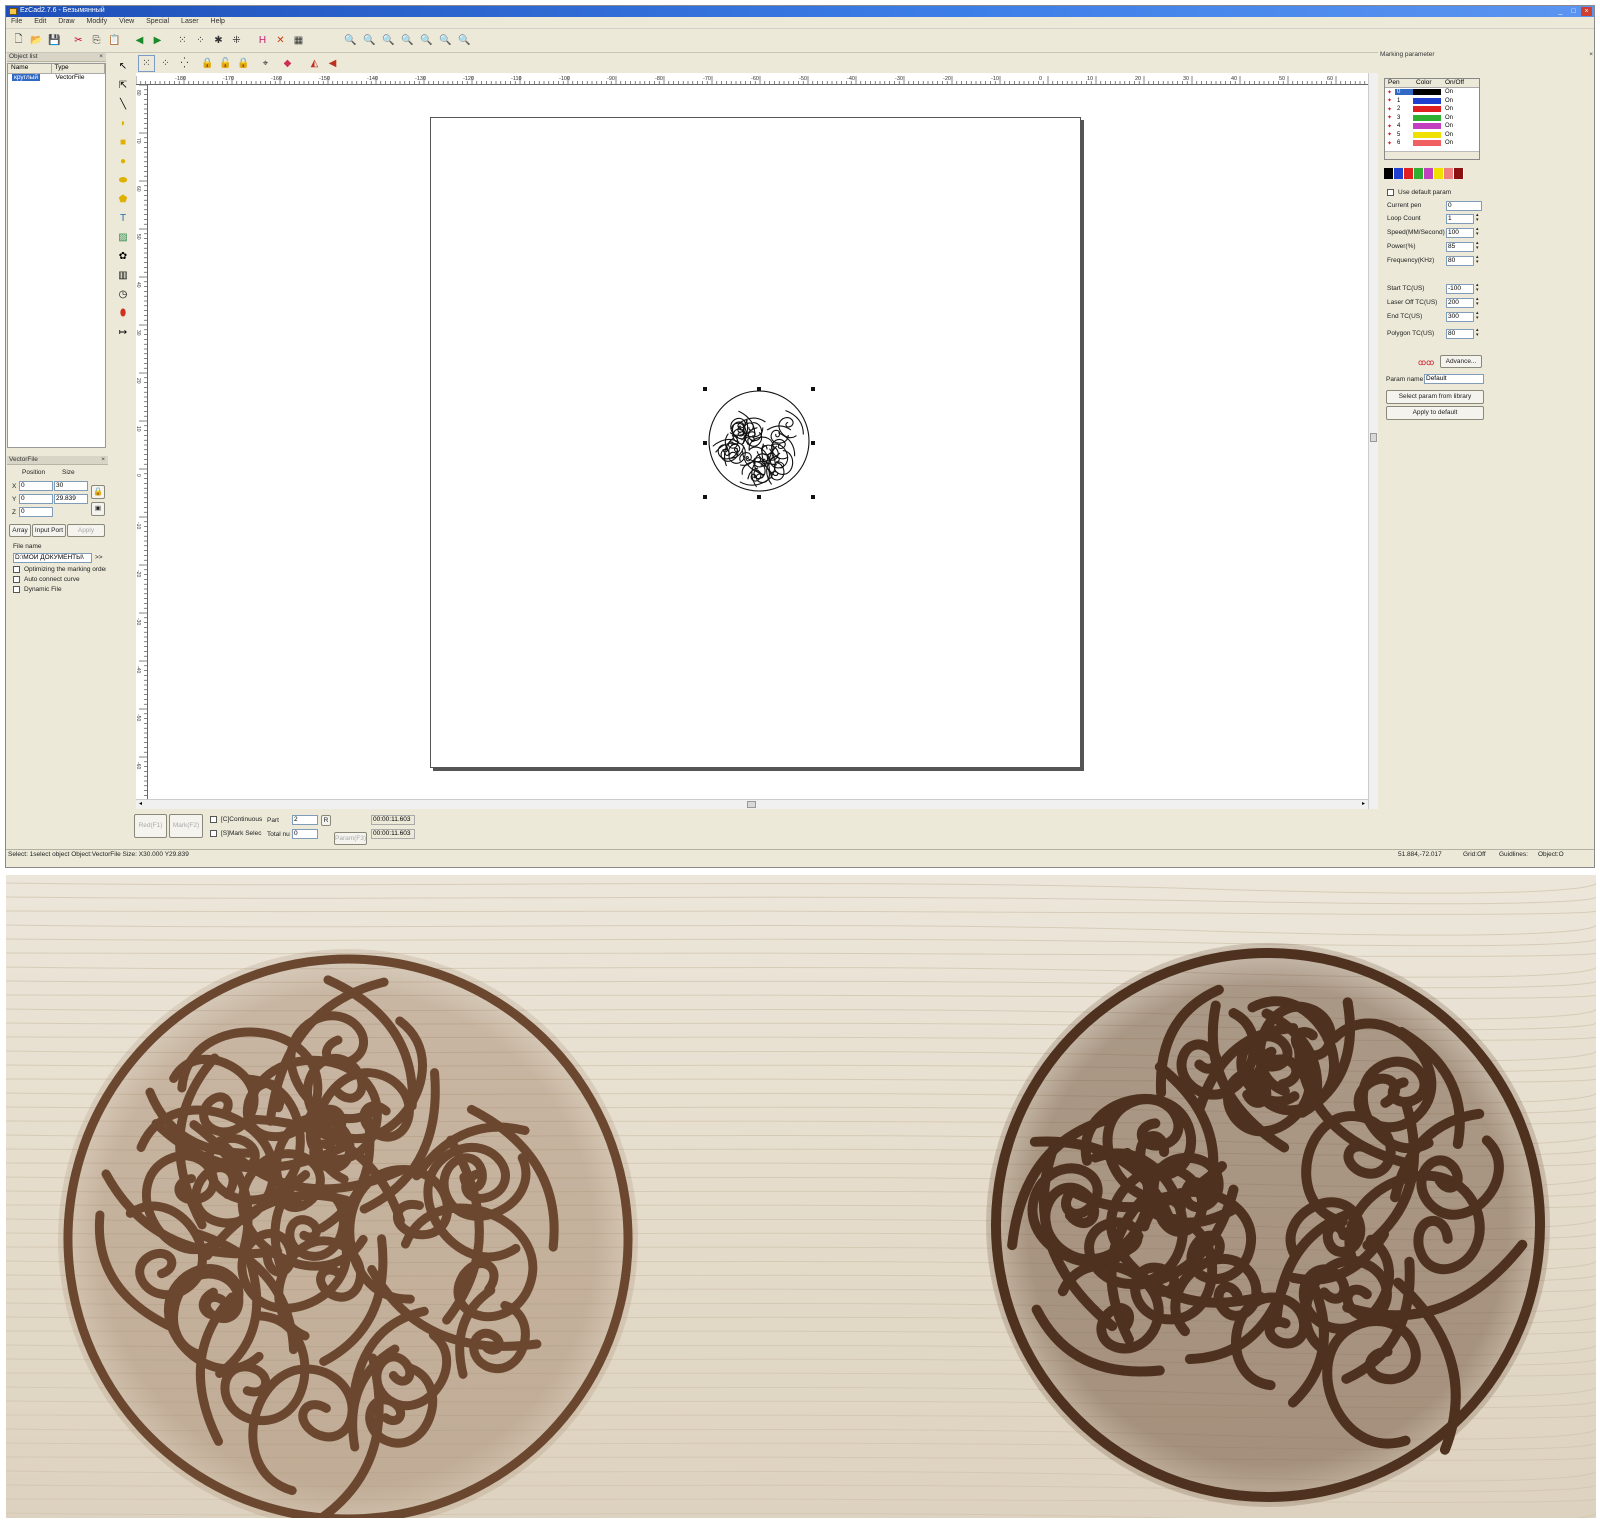  I want to click on menu-modify: Modify, so click(97, 21).